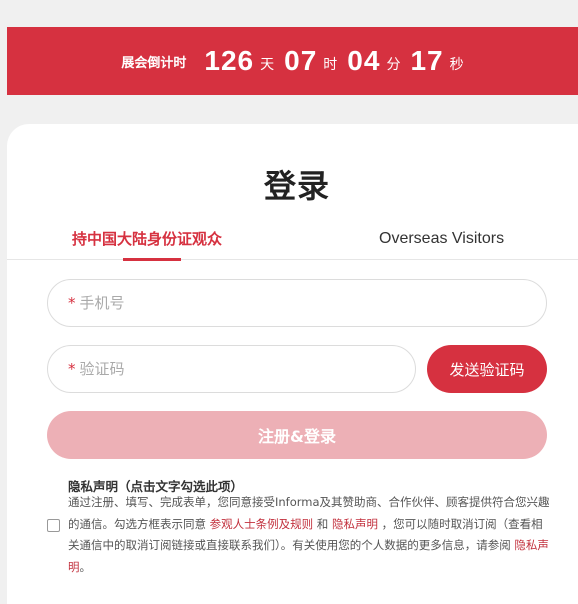 Image resolution: width=578 pixels, height=604 pixels. Describe the element at coordinates (297, 435) in the screenshot. I see `register-login-button: 注册&登录` at that location.